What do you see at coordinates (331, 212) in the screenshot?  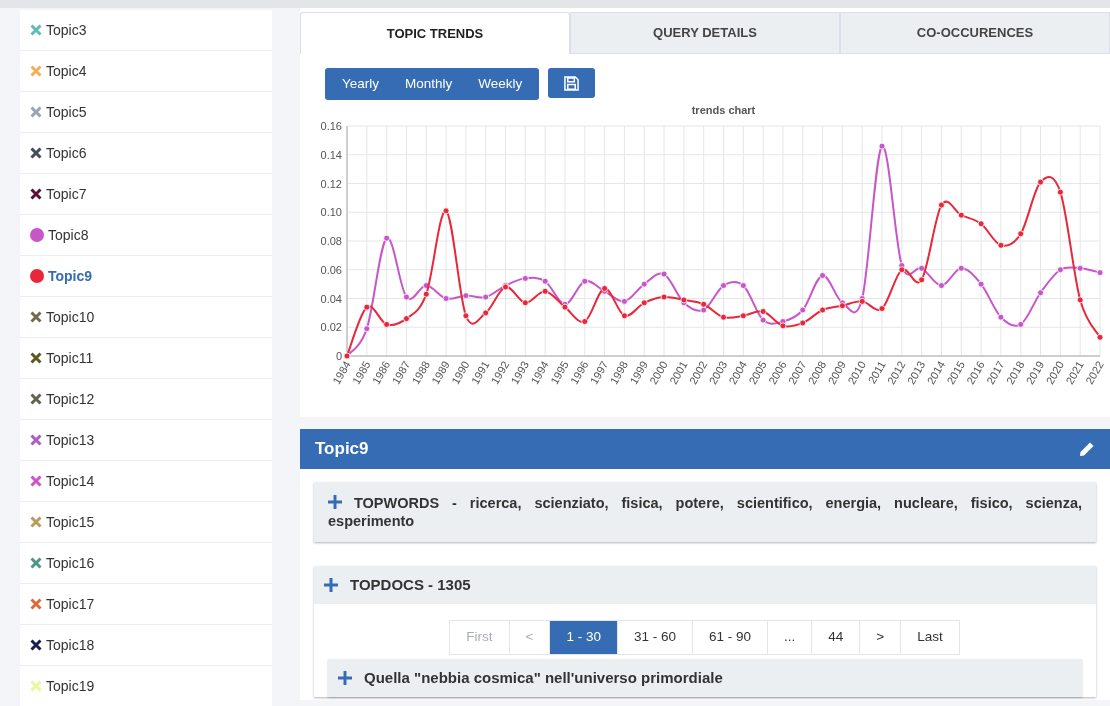 I see `y-tick-label: 0.10` at bounding box center [331, 212].